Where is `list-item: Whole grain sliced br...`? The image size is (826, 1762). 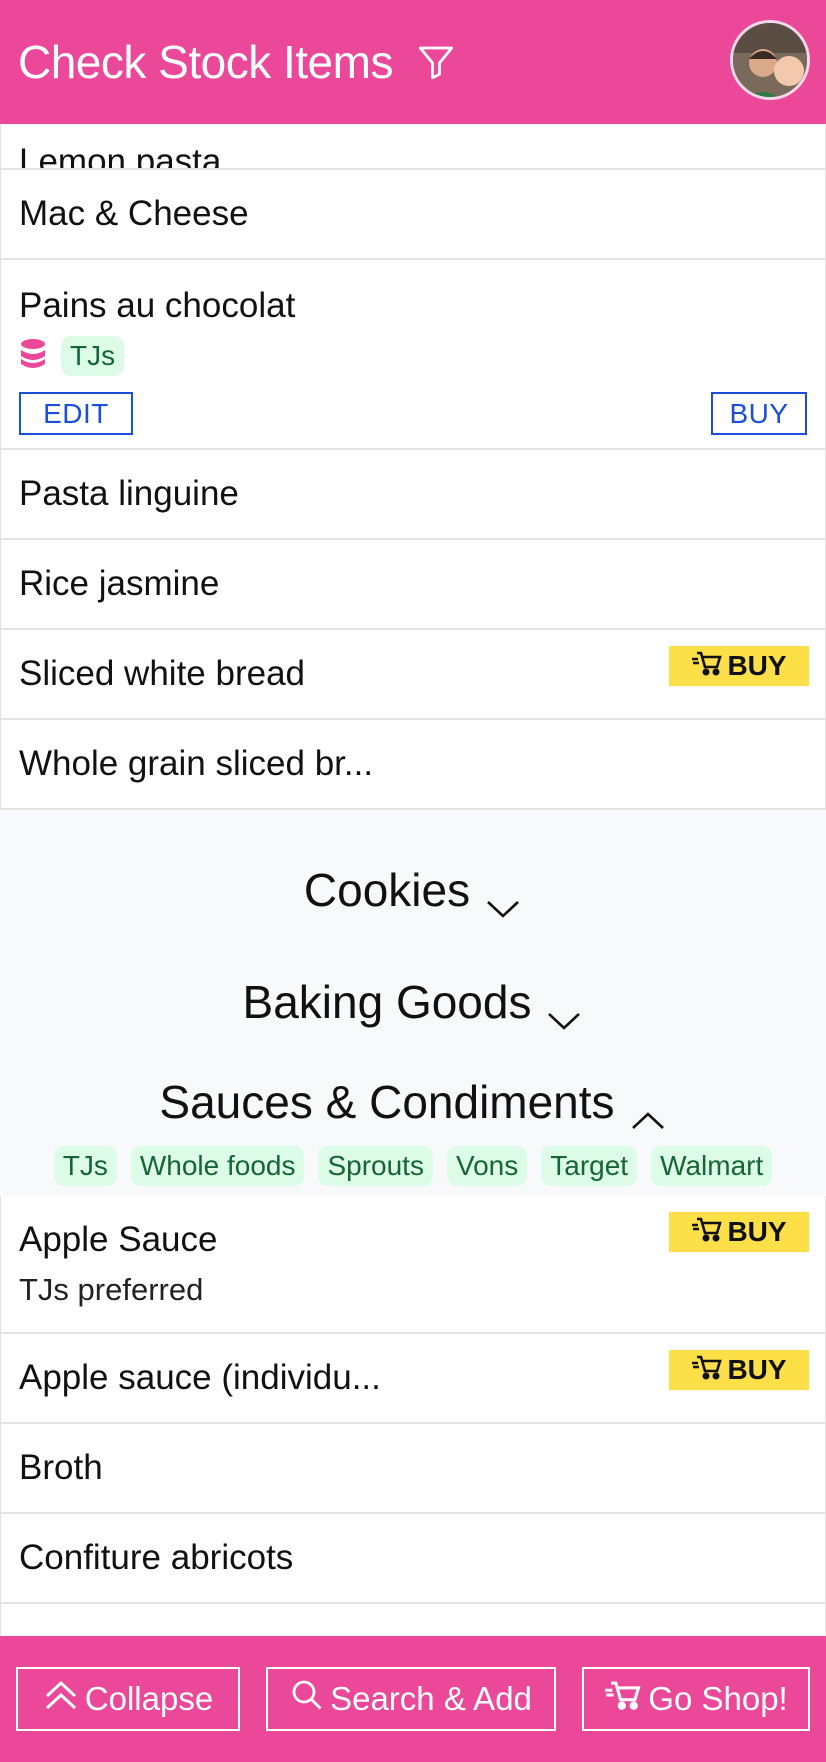 list-item: Whole grain sliced br... is located at coordinates (413, 765).